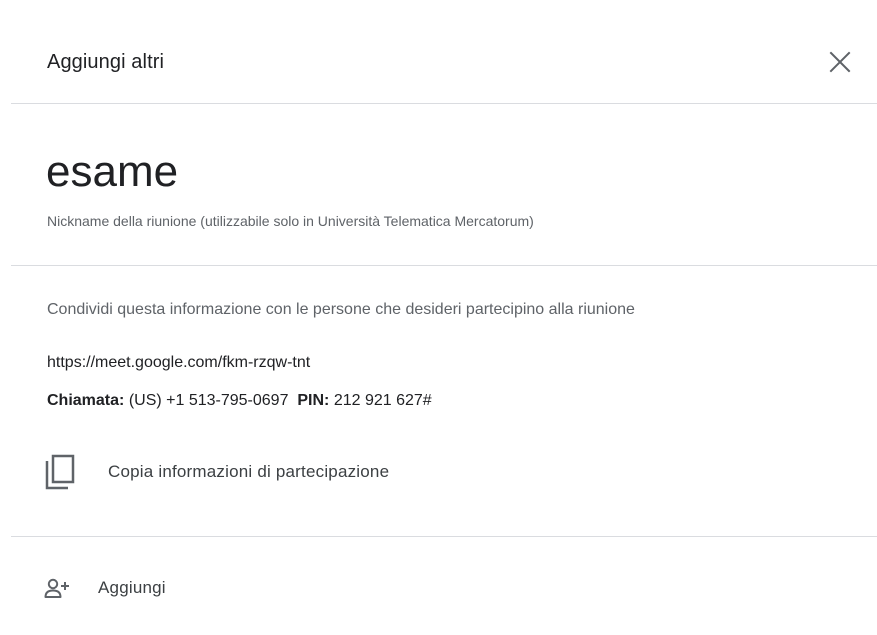  I want to click on header-divider, so click(444, 103).